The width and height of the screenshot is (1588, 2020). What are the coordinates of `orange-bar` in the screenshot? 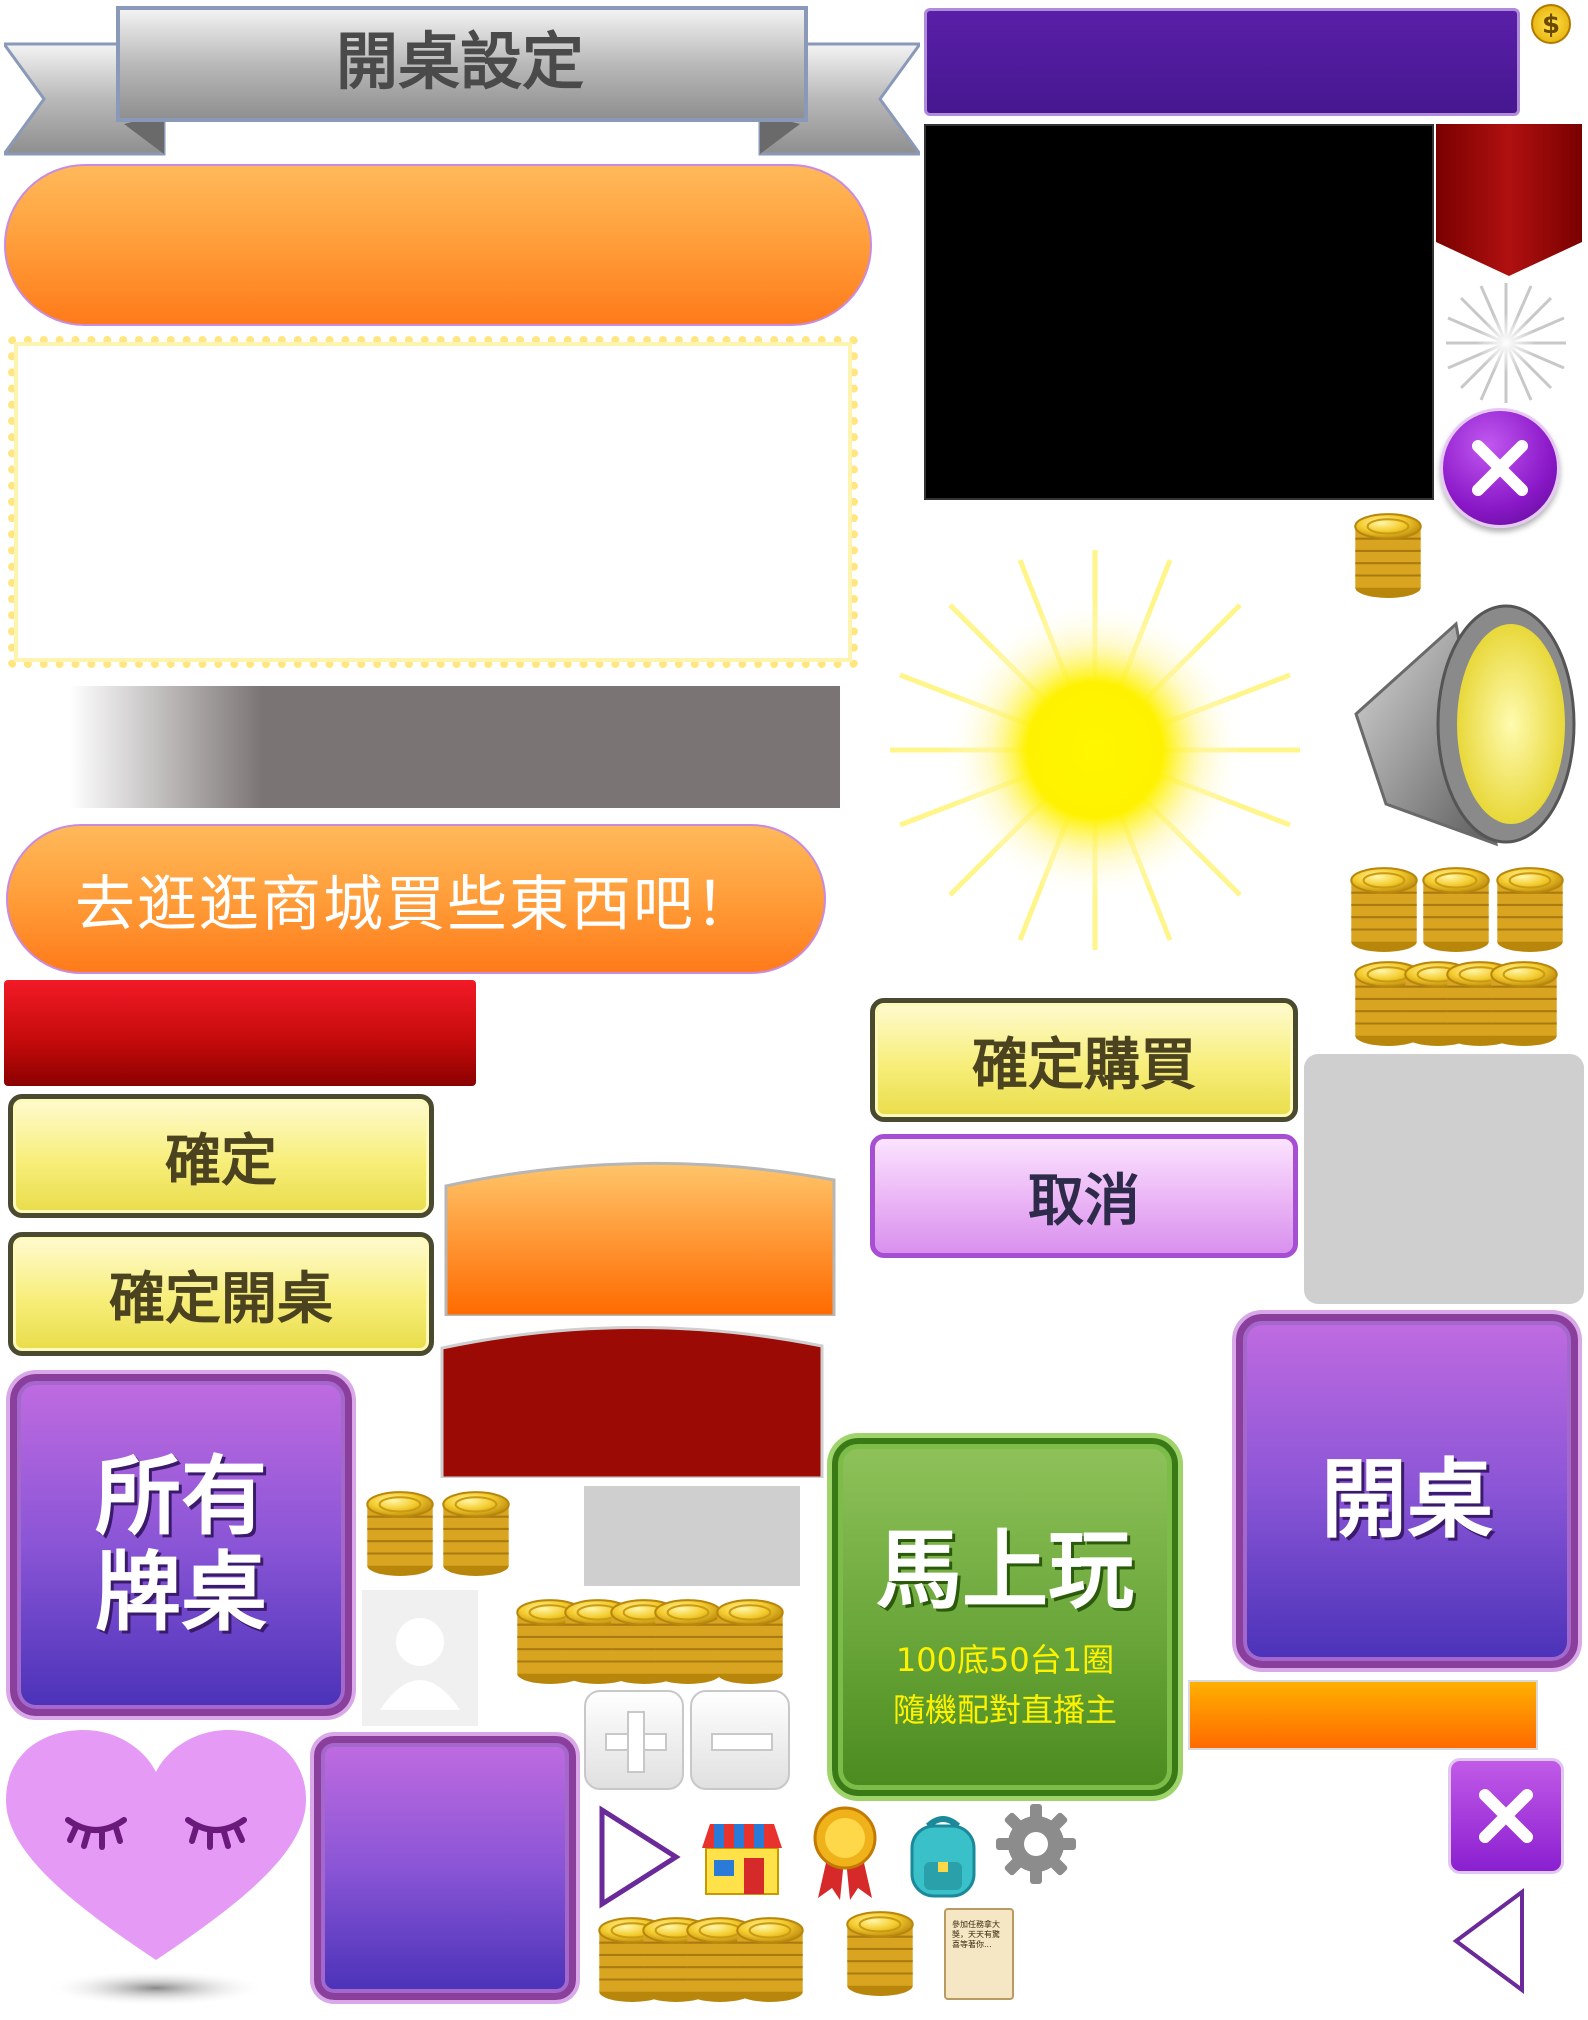 It's located at (1363, 1715).